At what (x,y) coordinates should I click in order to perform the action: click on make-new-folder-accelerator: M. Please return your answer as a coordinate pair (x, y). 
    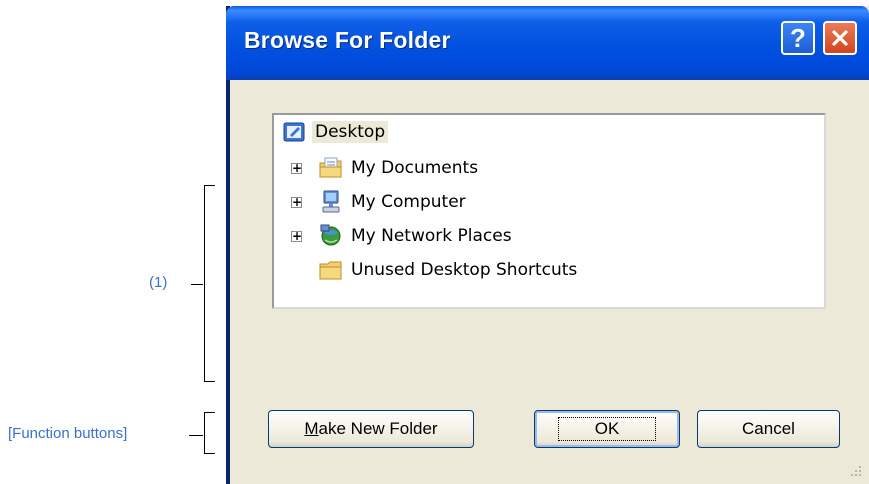
    Looking at the image, I should click on (311, 428).